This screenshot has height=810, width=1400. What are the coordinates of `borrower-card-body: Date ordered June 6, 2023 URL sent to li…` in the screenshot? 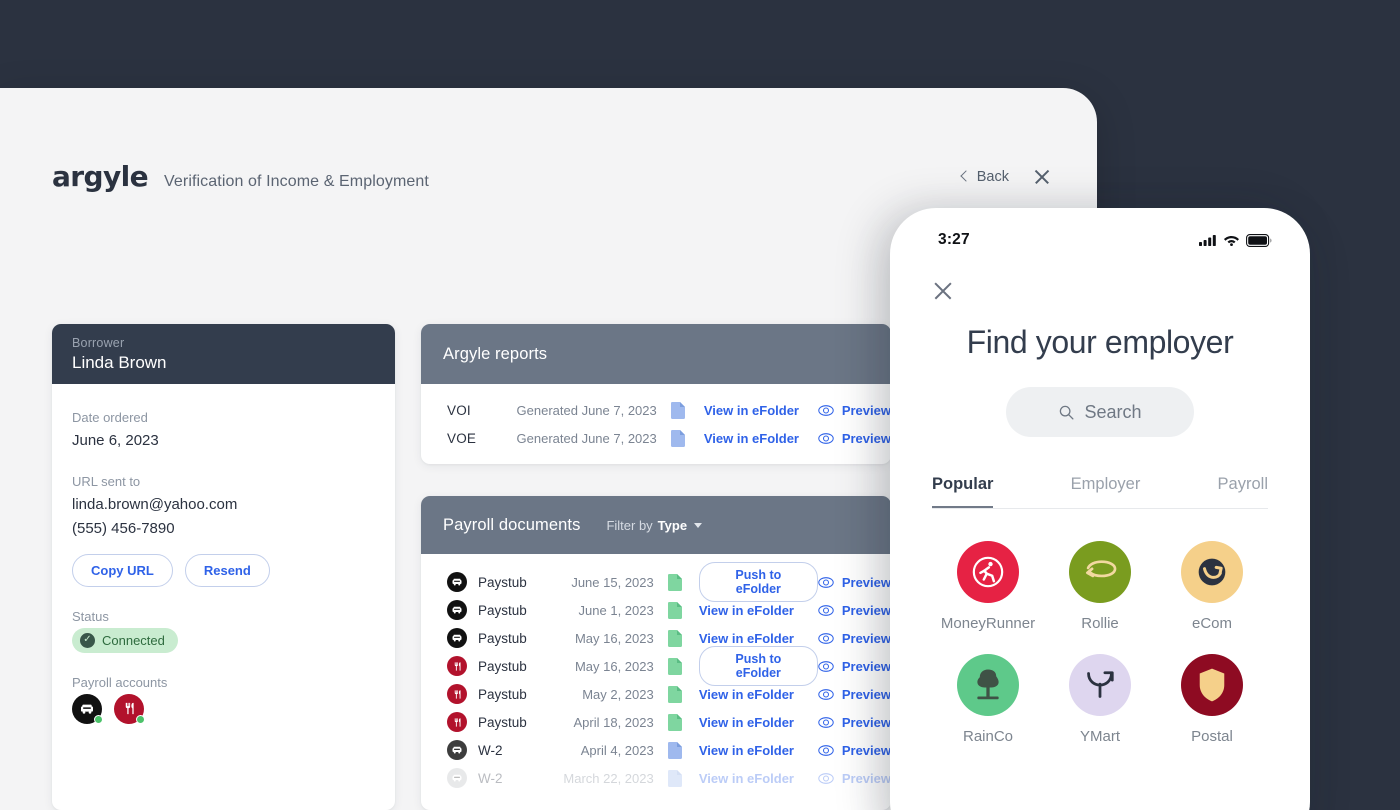 It's located at (223, 575).